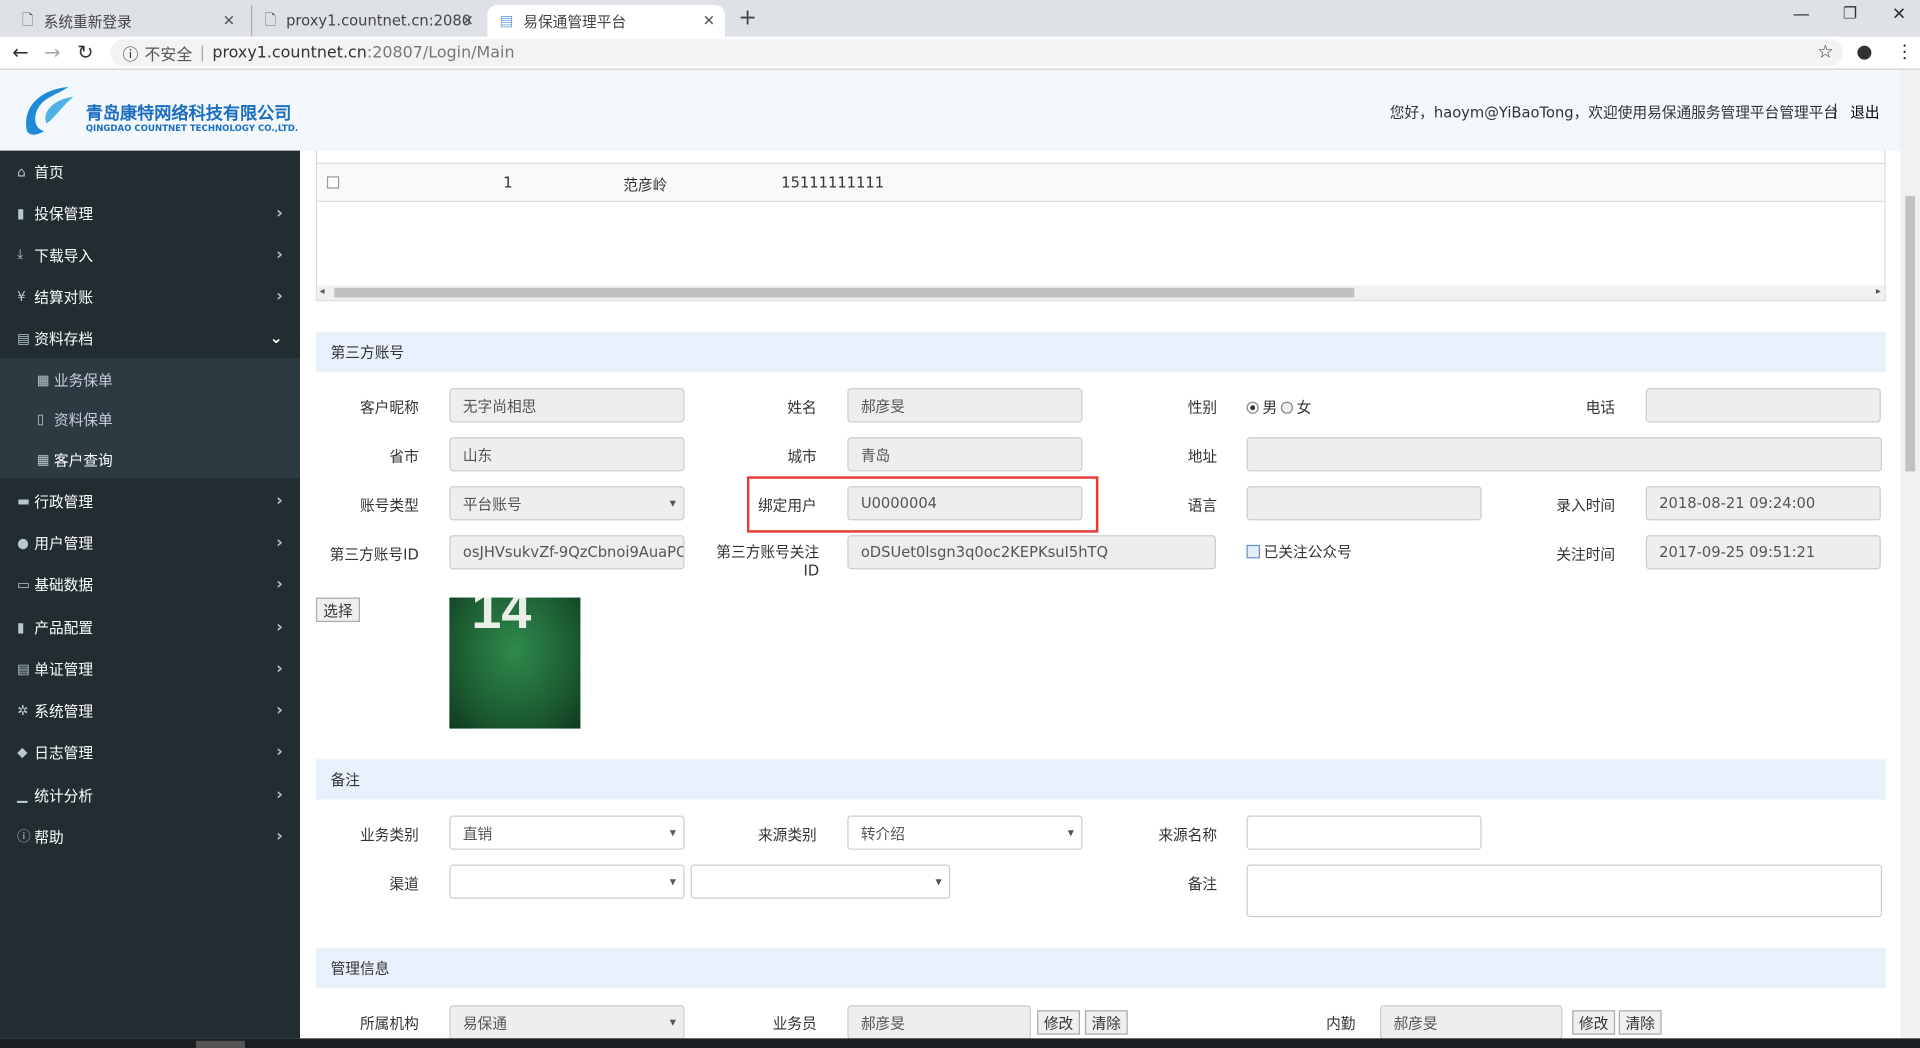  I want to click on horizontal-scrollbar: ◂ ▸, so click(1101, 293).